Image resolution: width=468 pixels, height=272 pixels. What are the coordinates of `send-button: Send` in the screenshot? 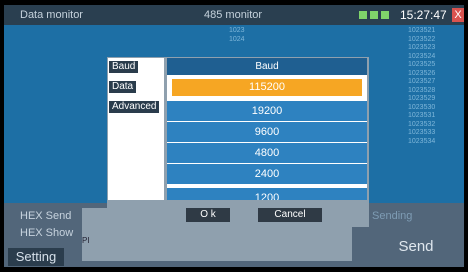 It's located at (416, 247).